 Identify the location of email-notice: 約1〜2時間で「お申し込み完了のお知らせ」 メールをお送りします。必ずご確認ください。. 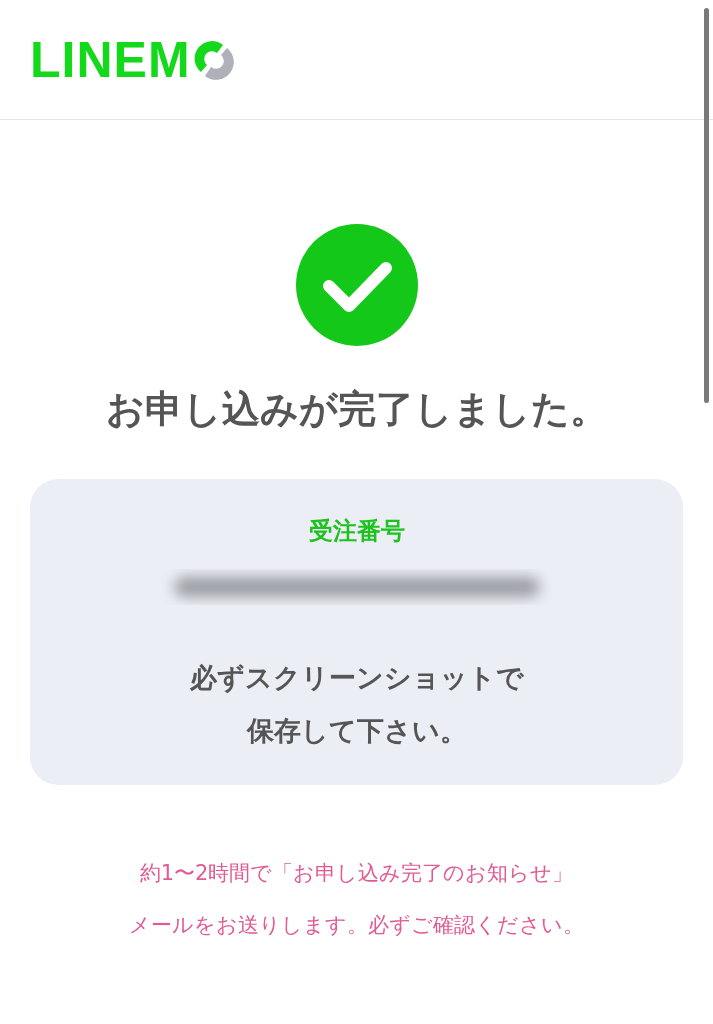
(356, 899).